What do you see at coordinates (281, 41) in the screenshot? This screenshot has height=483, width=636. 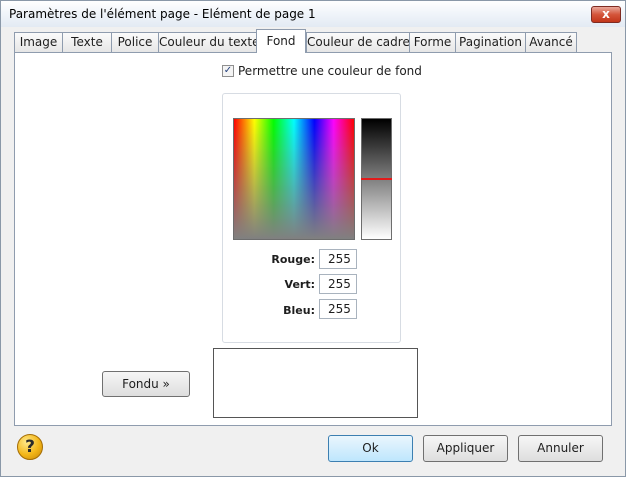 I see `tab-fond: Fond` at bounding box center [281, 41].